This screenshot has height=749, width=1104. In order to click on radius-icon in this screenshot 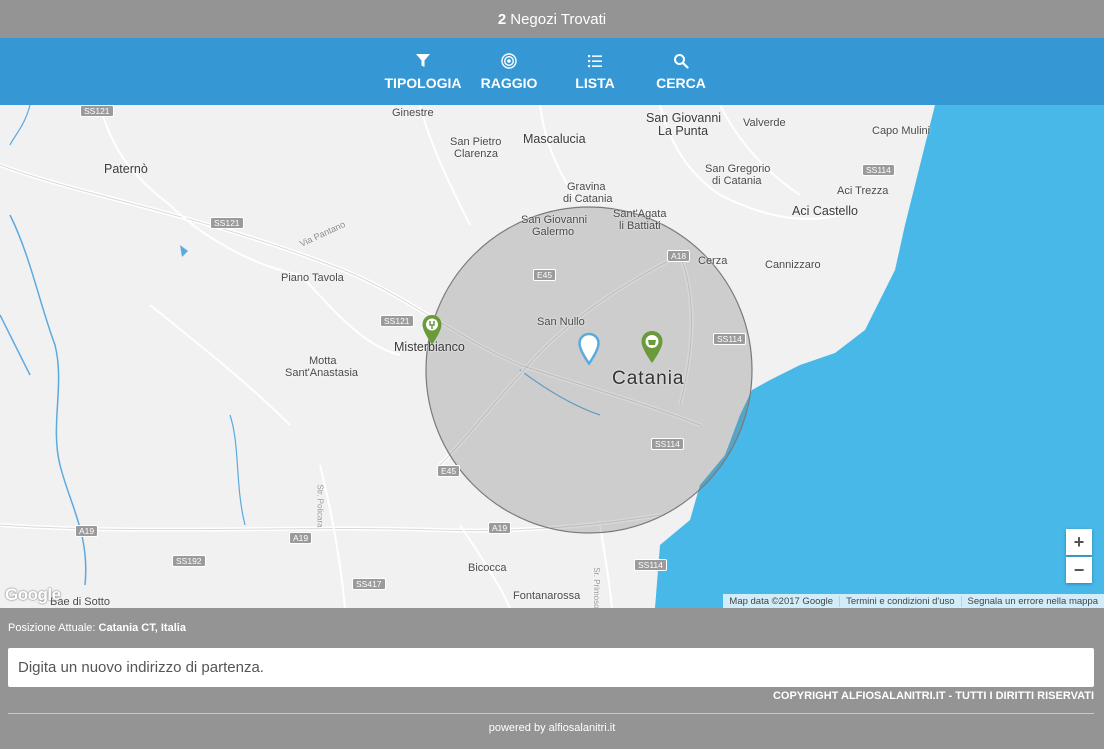, I will do `click(509, 60)`.